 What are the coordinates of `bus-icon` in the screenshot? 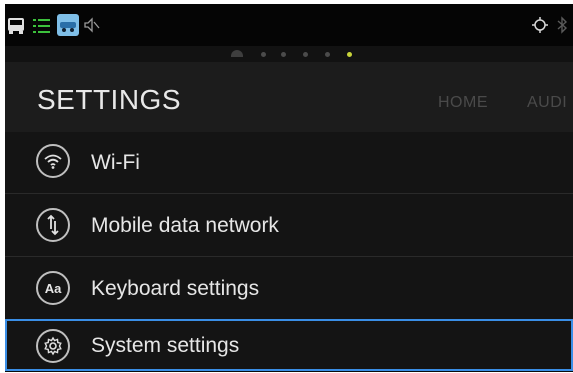 It's located at (16, 28).